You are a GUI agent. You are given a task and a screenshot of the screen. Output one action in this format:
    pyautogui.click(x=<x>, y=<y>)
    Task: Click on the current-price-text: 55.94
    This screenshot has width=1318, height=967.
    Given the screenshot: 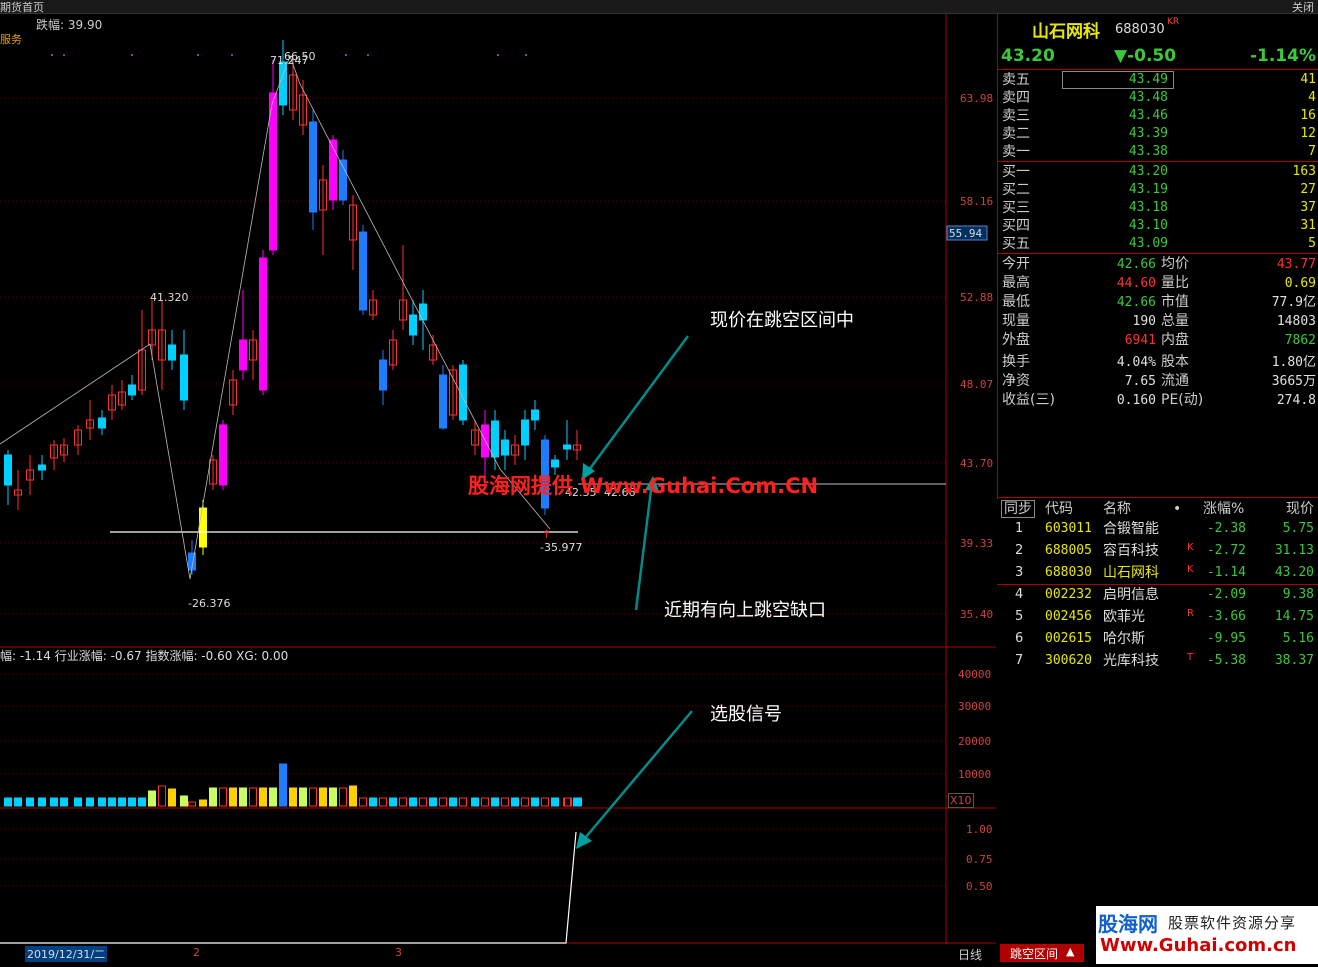 What is the action you would take?
    pyautogui.click(x=965, y=233)
    